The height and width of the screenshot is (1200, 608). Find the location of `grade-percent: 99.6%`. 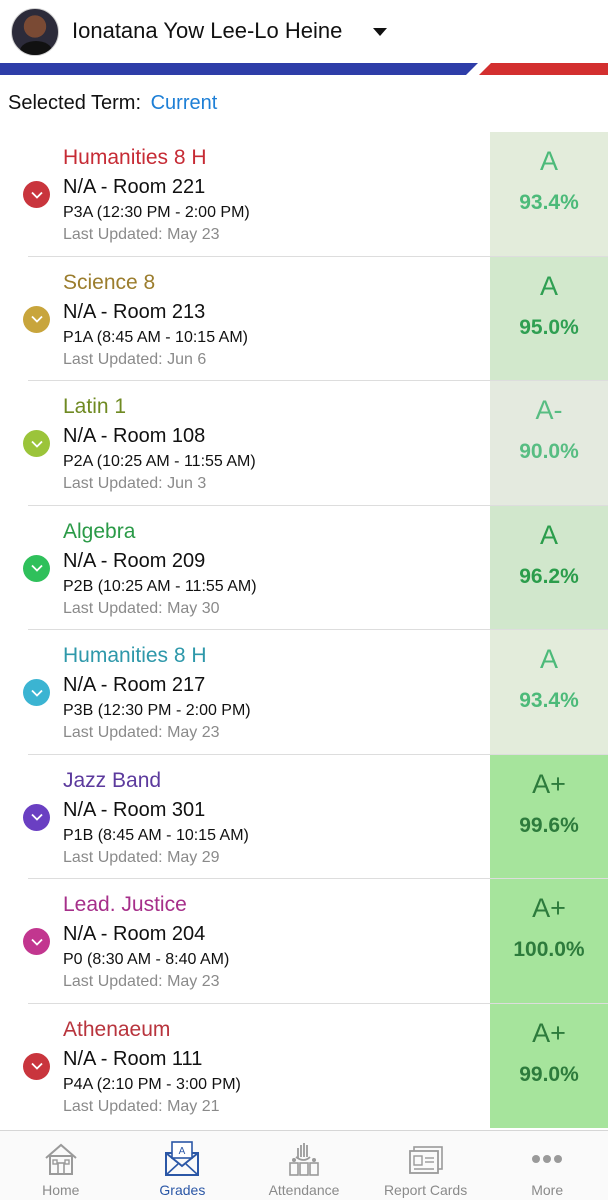

grade-percent: 99.6% is located at coordinates (549, 825).